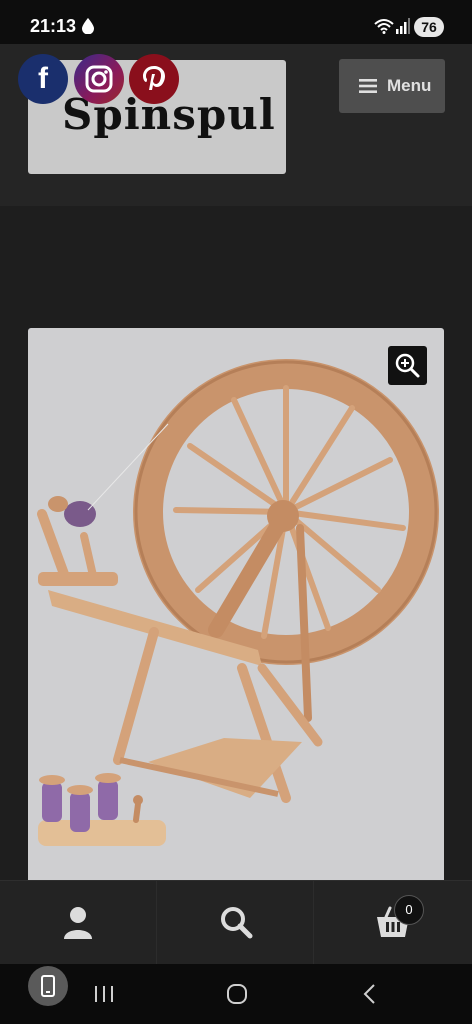 The height and width of the screenshot is (1024, 472). I want to click on facebook-link: f, so click(43, 79).